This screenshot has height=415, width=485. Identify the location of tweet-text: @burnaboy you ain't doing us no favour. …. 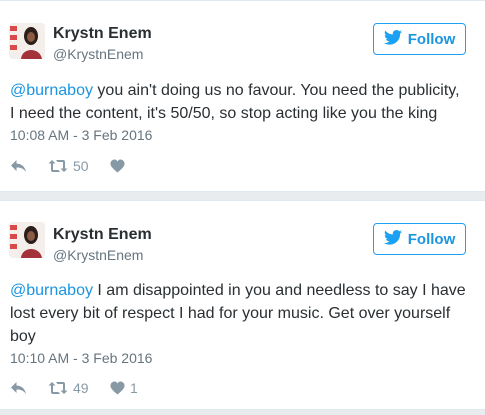
(243, 102).